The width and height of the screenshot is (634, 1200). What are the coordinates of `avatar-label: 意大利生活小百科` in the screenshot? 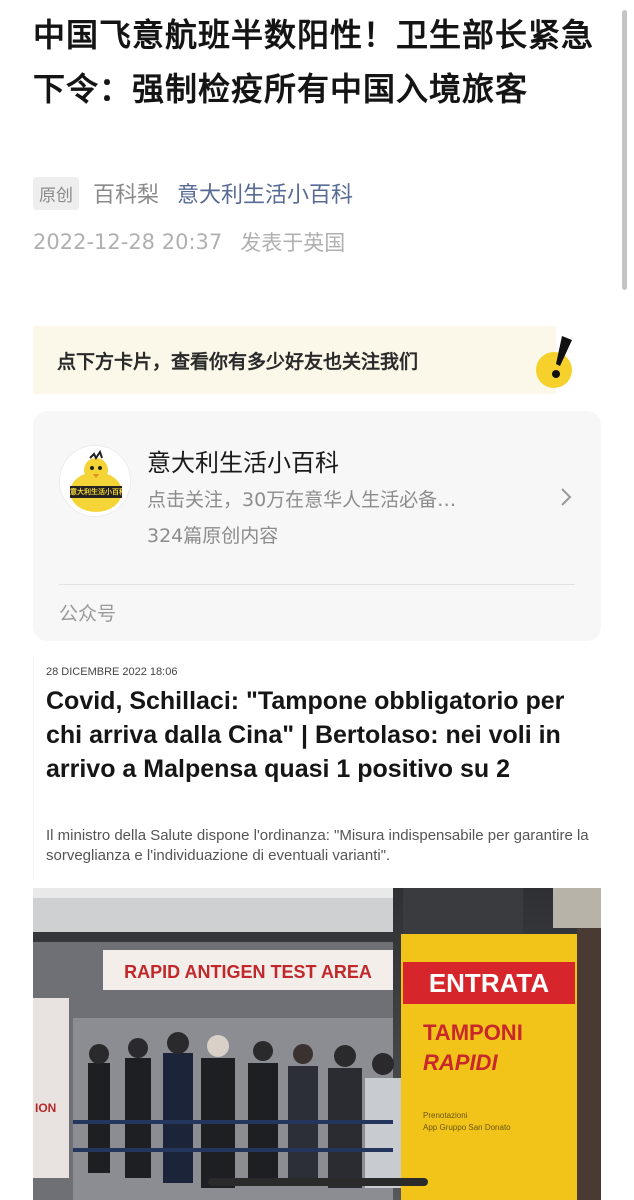 It's located at (96, 492).